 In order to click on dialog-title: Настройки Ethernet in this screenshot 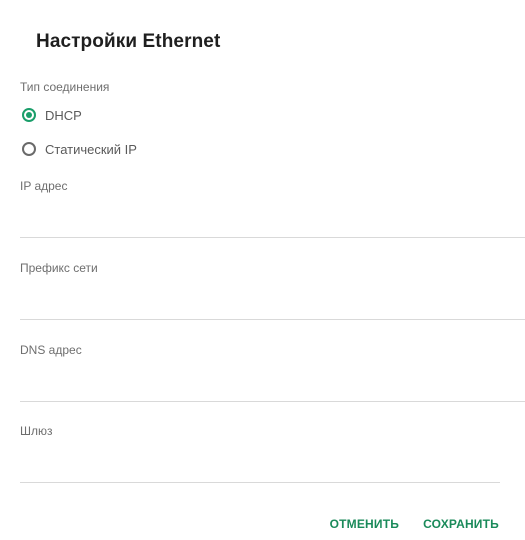, I will do `click(128, 41)`.